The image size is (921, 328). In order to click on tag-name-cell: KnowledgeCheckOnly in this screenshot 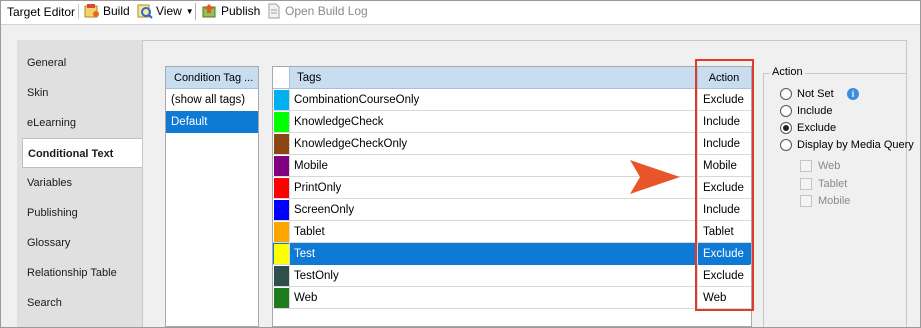, I will do `click(350, 144)`.